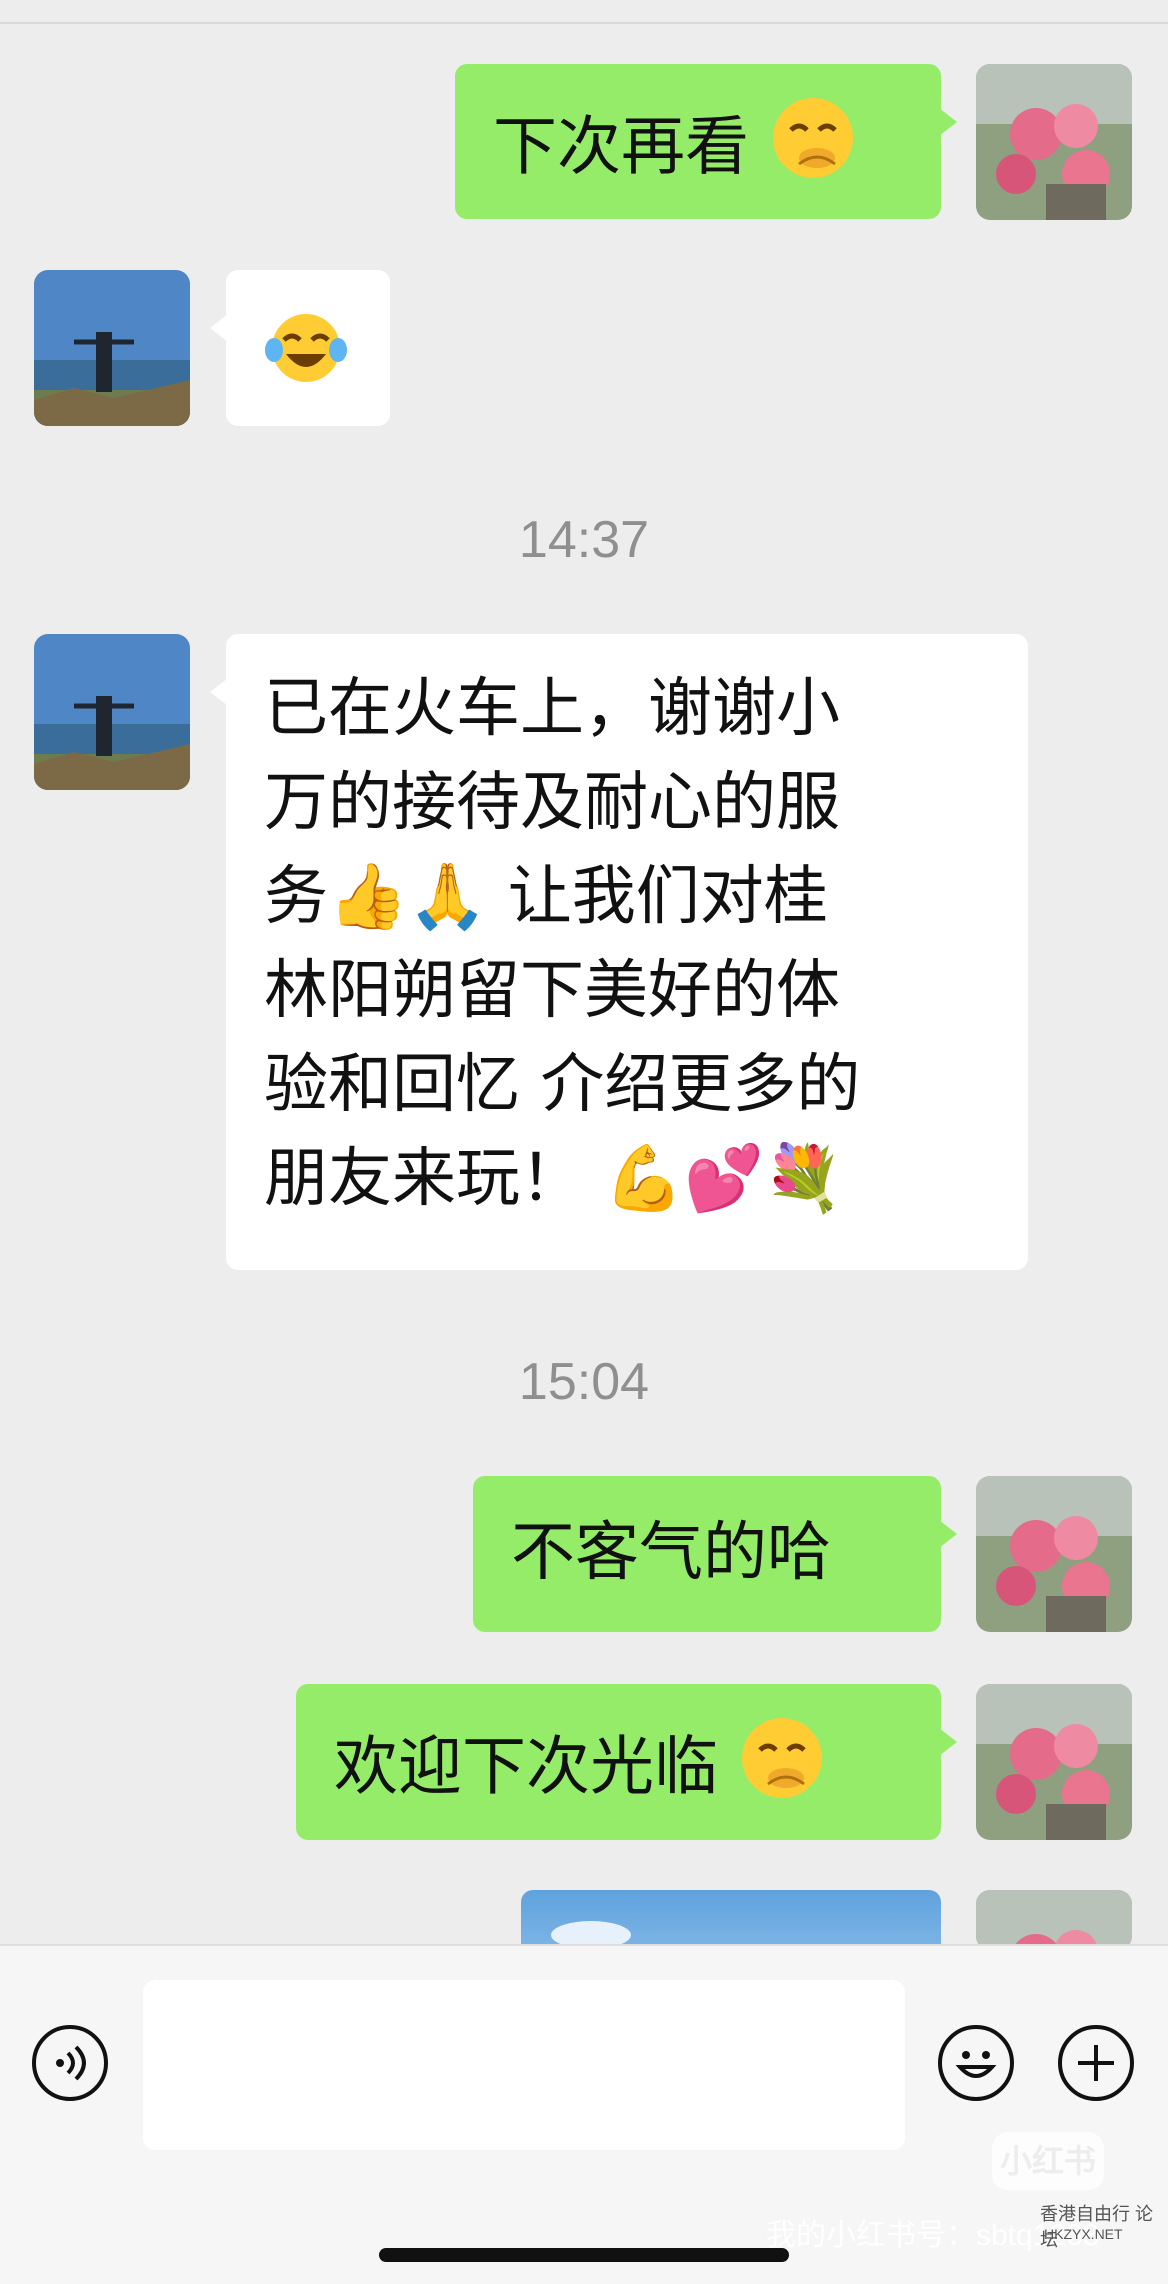  What do you see at coordinates (1096, 2063) in the screenshot?
I see `plus-icon` at bounding box center [1096, 2063].